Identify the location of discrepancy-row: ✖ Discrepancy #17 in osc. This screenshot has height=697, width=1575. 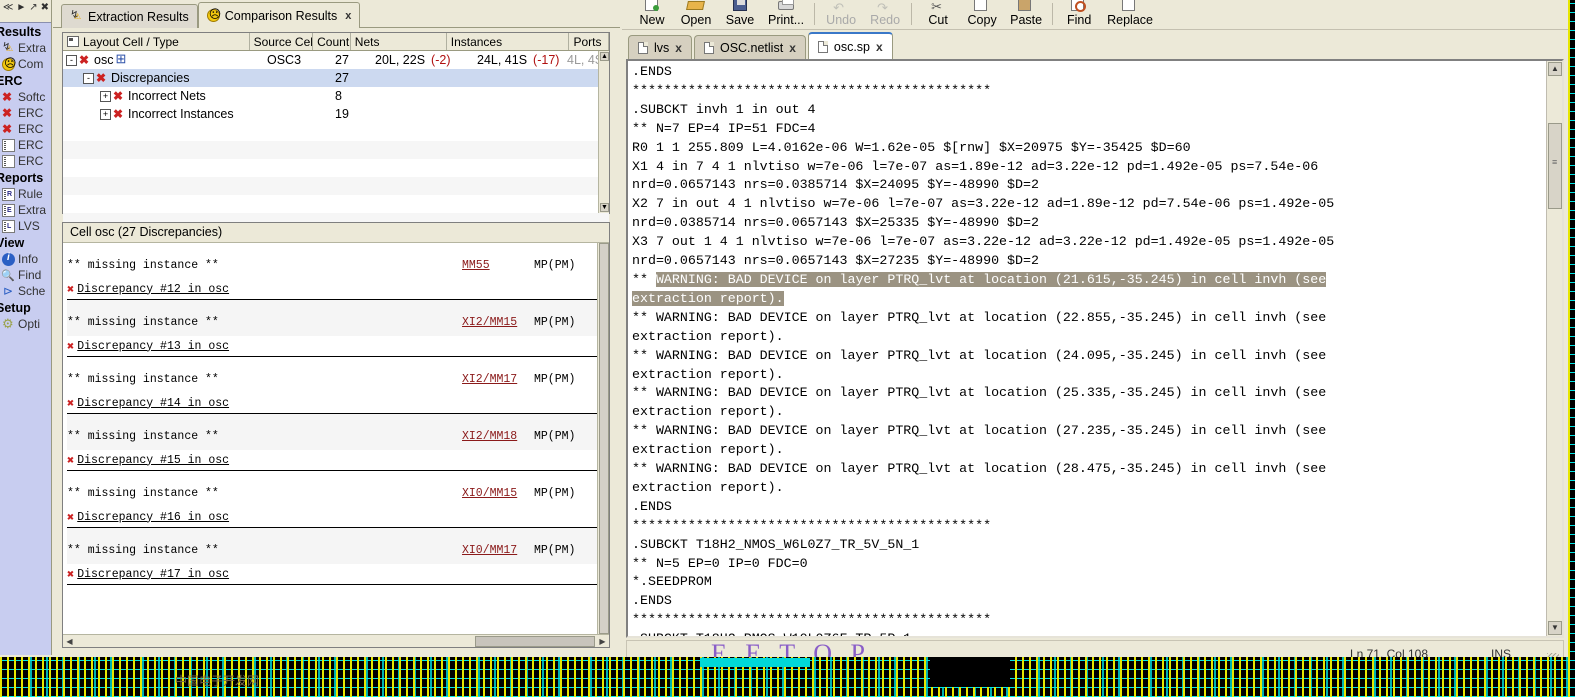
(332, 574).